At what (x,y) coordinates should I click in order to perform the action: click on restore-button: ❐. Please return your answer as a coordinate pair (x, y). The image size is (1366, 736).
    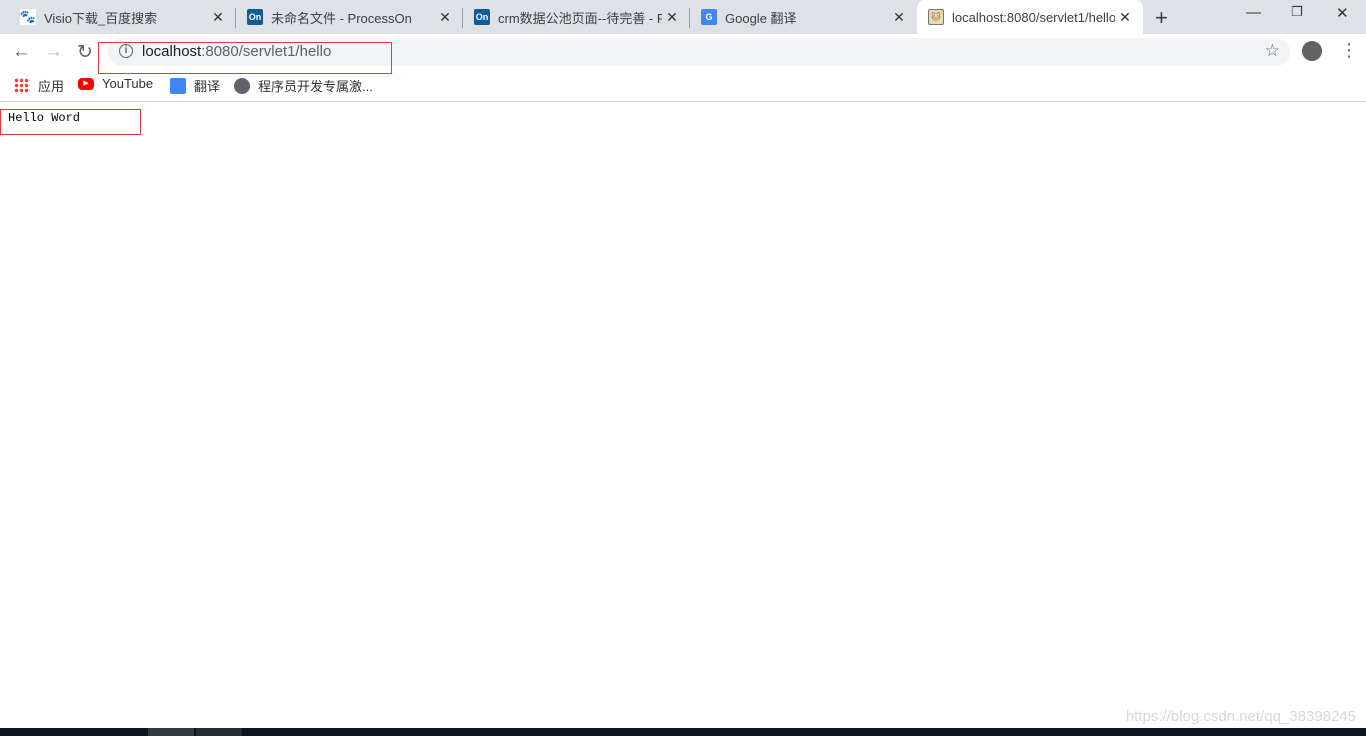
    Looking at the image, I should click on (1297, 12).